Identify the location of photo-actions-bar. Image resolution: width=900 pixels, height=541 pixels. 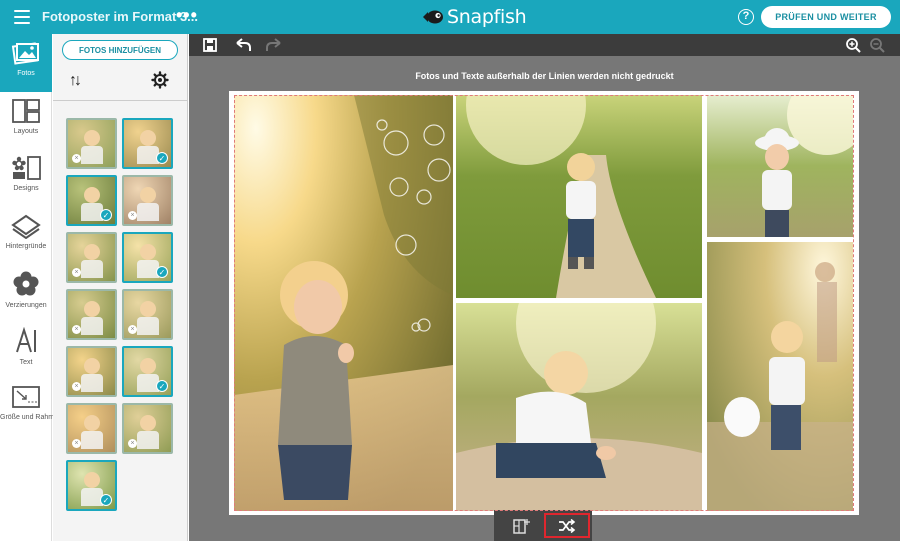
(543, 525).